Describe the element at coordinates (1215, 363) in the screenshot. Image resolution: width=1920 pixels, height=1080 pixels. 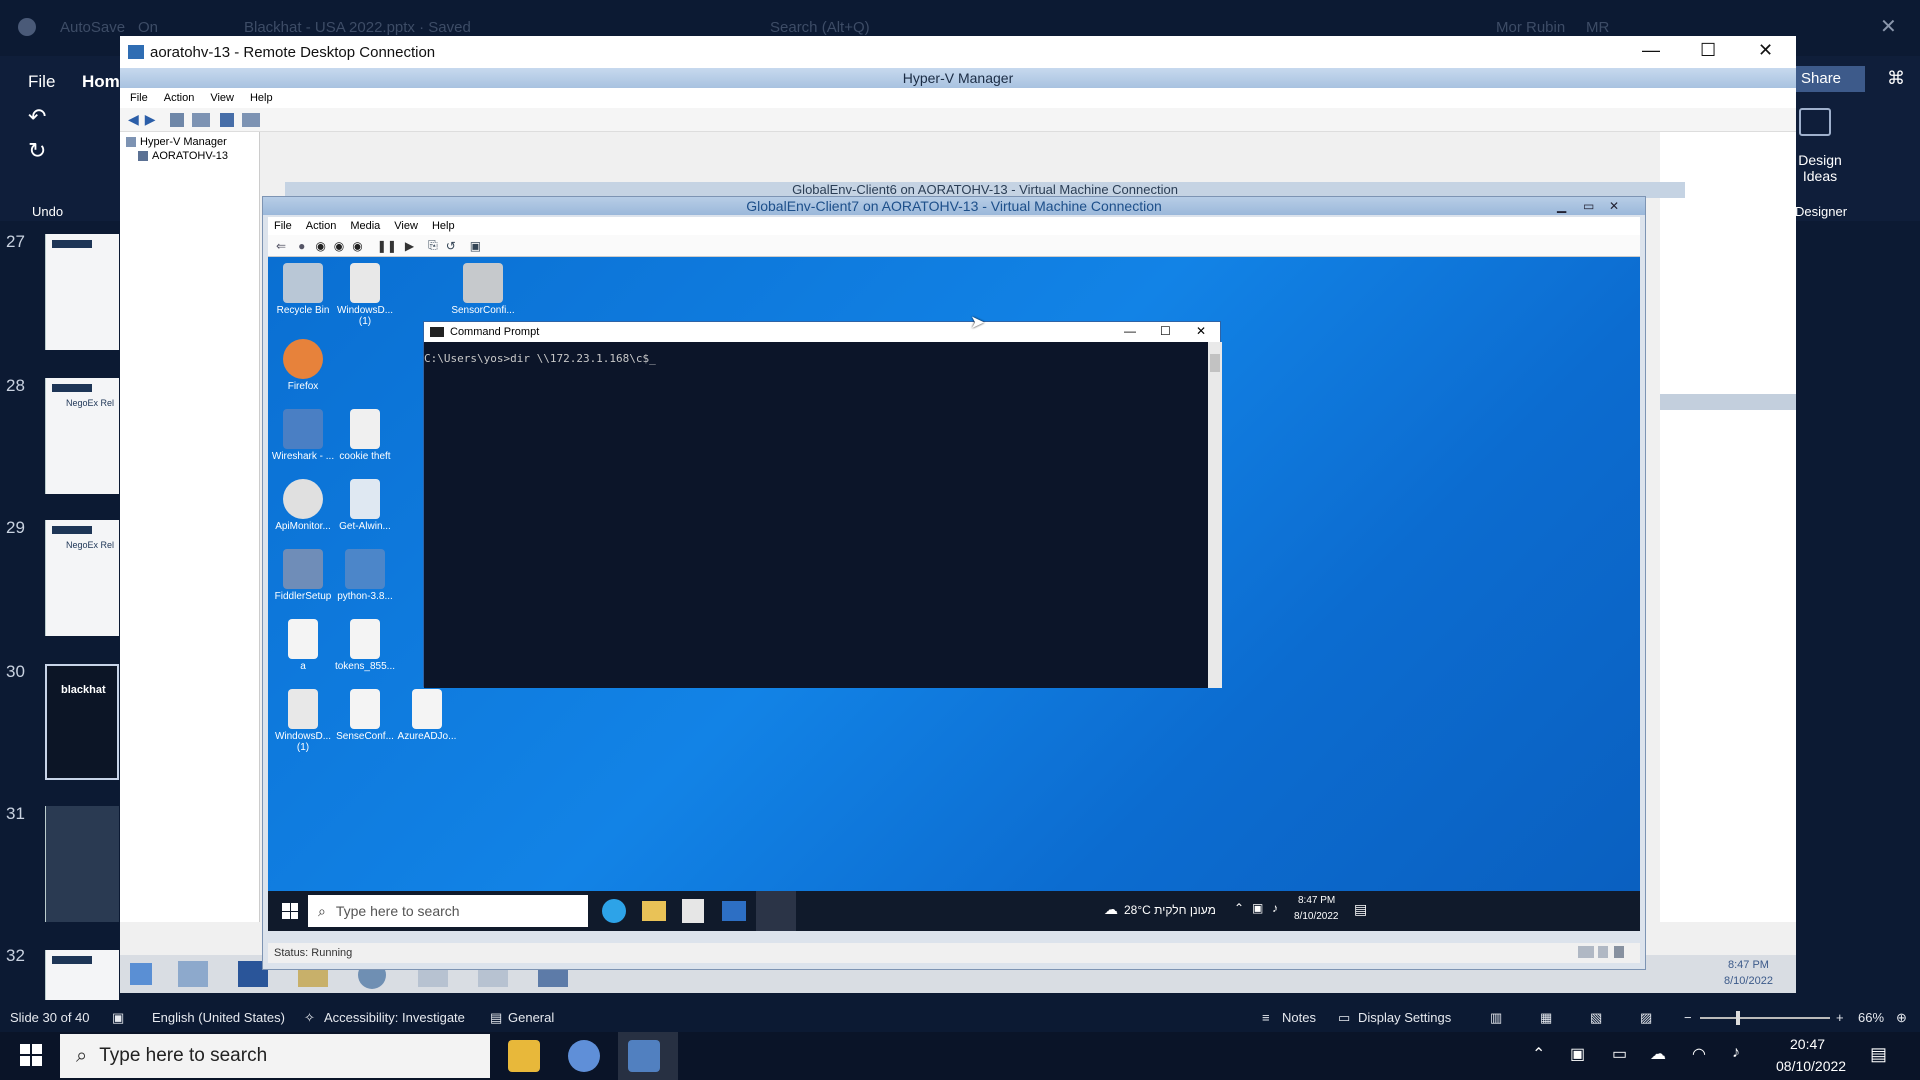
I see `scroll-thumb` at that location.